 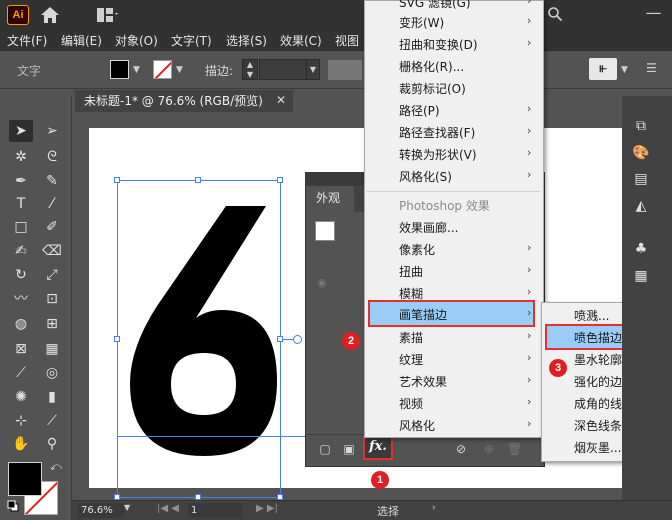 What do you see at coordinates (168, 508) in the screenshot?
I see `previous-artboard-icon: |◀ ◀` at bounding box center [168, 508].